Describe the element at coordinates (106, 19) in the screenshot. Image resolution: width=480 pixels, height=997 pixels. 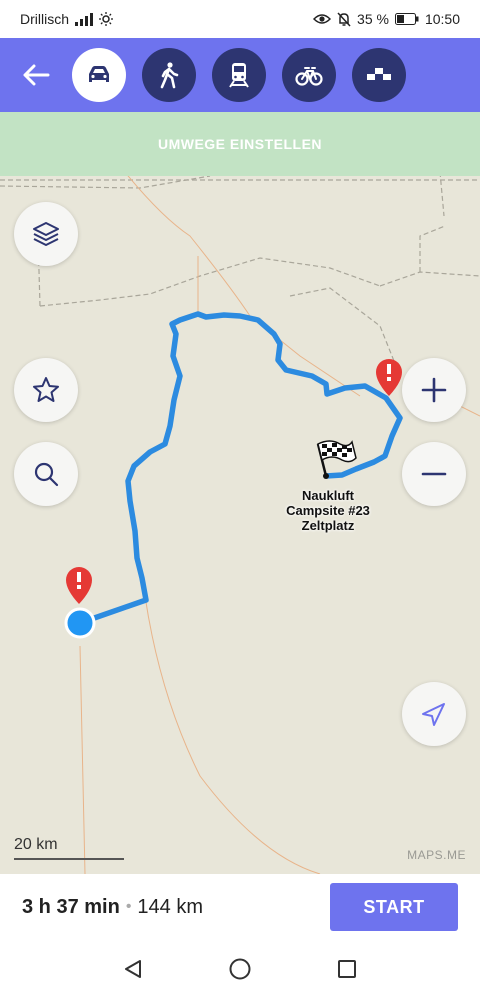
I see `brightness-icon` at that location.